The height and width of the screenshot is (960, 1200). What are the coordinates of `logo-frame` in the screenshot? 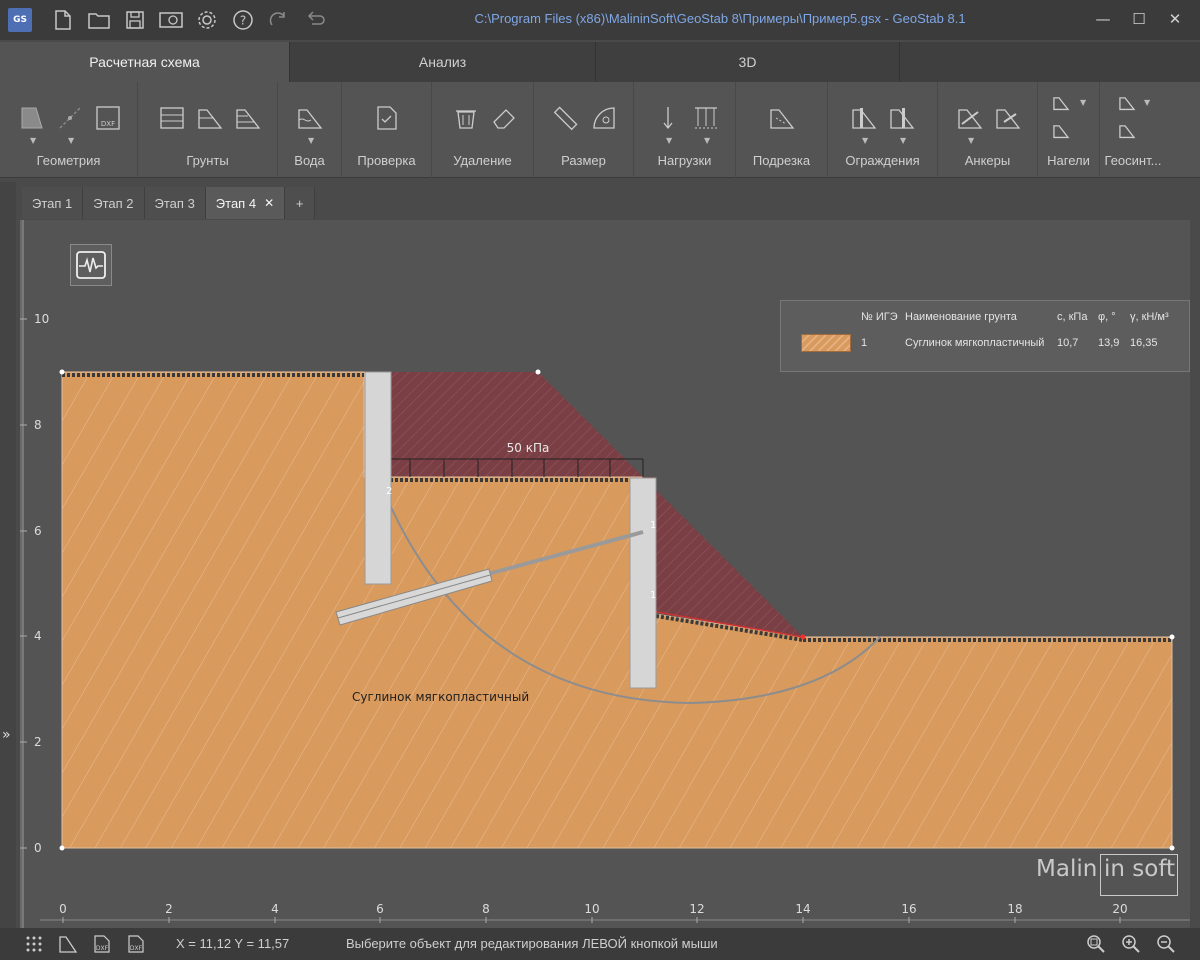 It's located at (1139, 875).